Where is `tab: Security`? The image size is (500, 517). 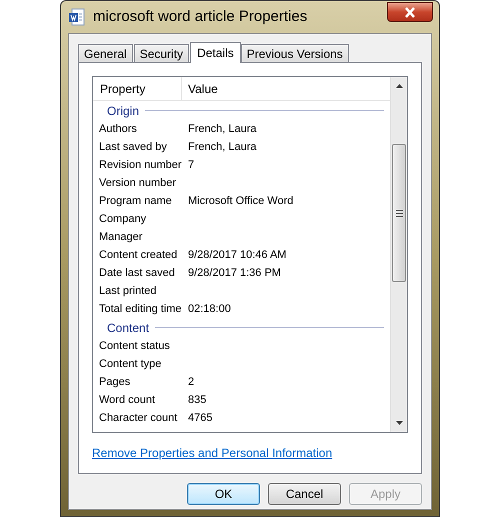 tab: Security is located at coordinates (162, 53).